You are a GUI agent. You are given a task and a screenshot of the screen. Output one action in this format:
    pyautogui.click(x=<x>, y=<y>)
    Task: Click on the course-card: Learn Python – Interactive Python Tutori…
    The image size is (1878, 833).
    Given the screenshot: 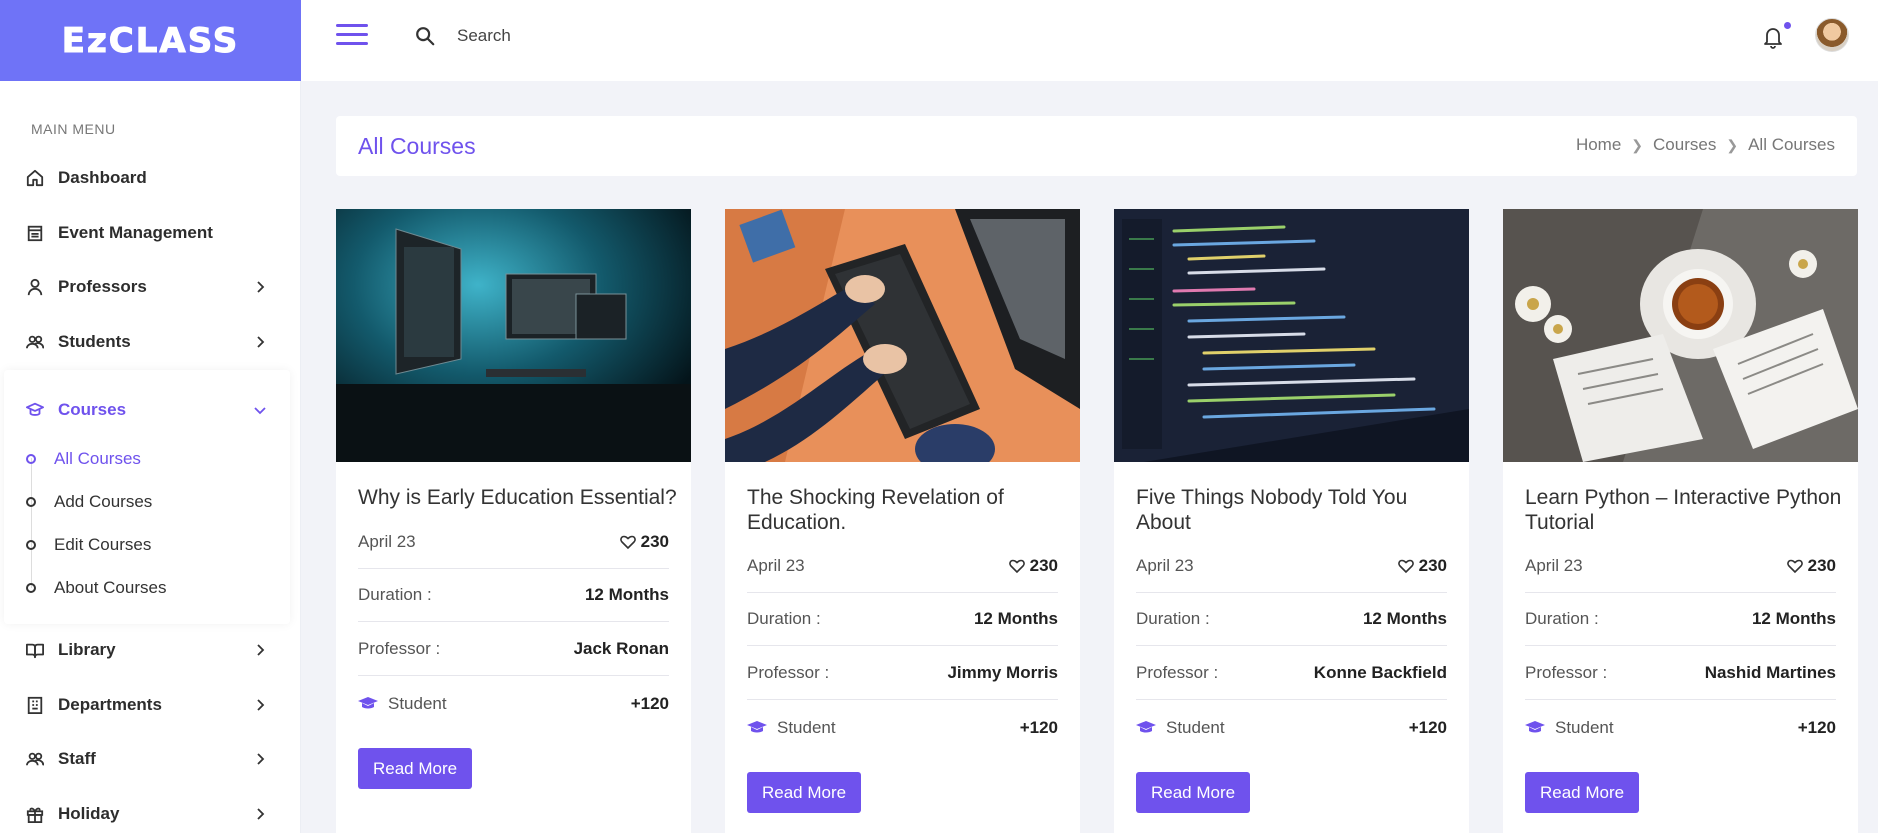 What is the action you would take?
    pyautogui.click(x=1680, y=521)
    